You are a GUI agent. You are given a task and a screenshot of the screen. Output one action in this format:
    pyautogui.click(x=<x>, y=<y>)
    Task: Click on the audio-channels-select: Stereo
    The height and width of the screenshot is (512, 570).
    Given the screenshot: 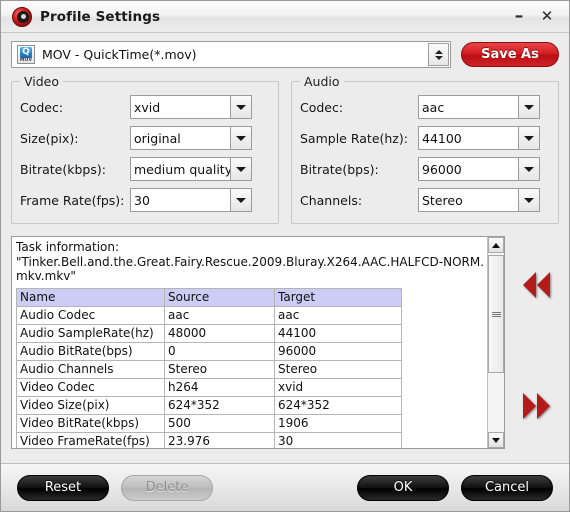 What is the action you would take?
    pyautogui.click(x=479, y=200)
    